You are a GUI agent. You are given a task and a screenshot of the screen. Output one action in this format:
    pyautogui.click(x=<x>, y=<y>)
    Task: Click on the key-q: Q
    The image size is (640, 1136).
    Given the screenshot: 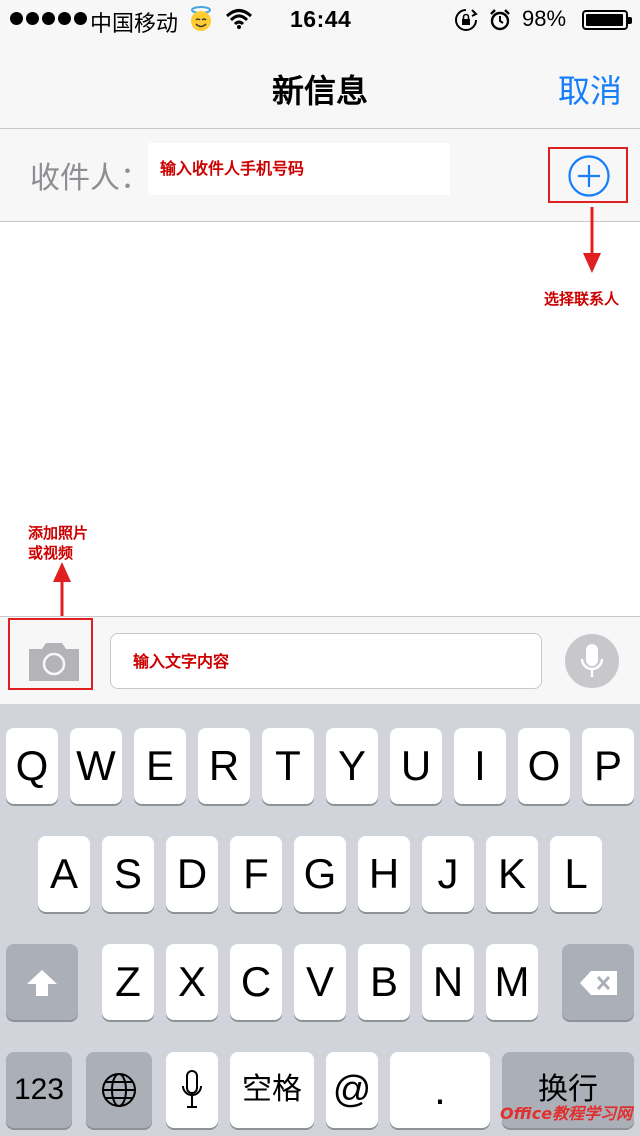 What is the action you would take?
    pyautogui.click(x=32, y=766)
    